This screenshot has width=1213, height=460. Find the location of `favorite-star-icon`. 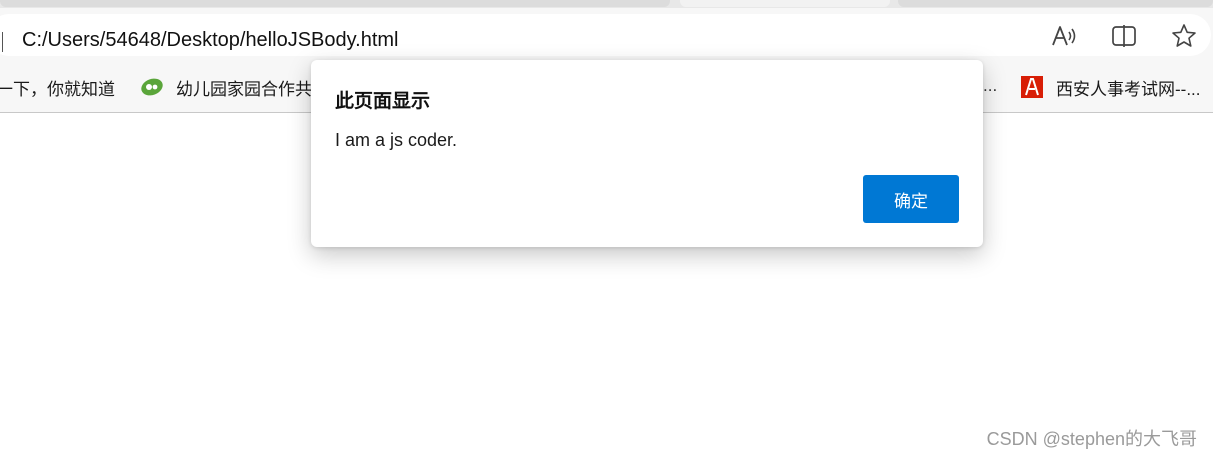

favorite-star-icon is located at coordinates (1184, 36).